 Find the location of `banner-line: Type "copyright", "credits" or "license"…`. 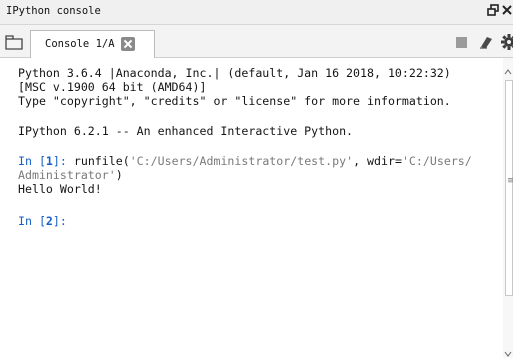

banner-line: Type "copyright", "credits" or "license"… is located at coordinates (234, 101).